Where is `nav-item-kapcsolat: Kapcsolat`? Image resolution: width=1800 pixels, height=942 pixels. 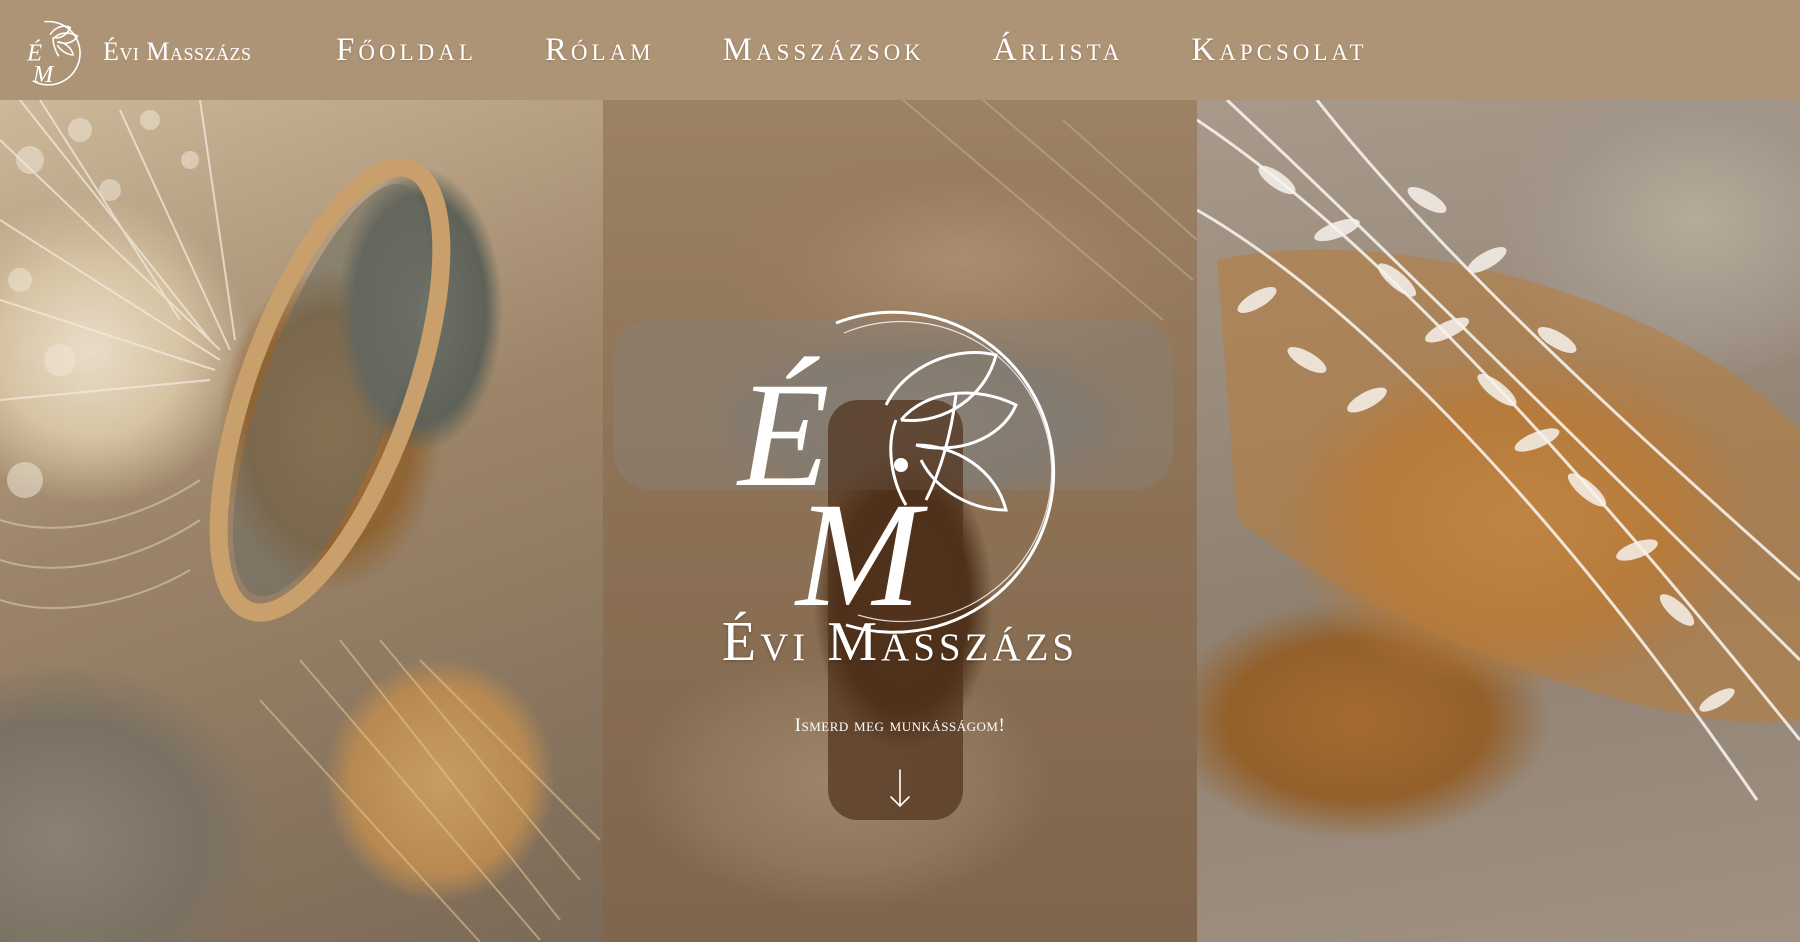
nav-item-kapcsolat: Kapcsolat is located at coordinates (1279, 50).